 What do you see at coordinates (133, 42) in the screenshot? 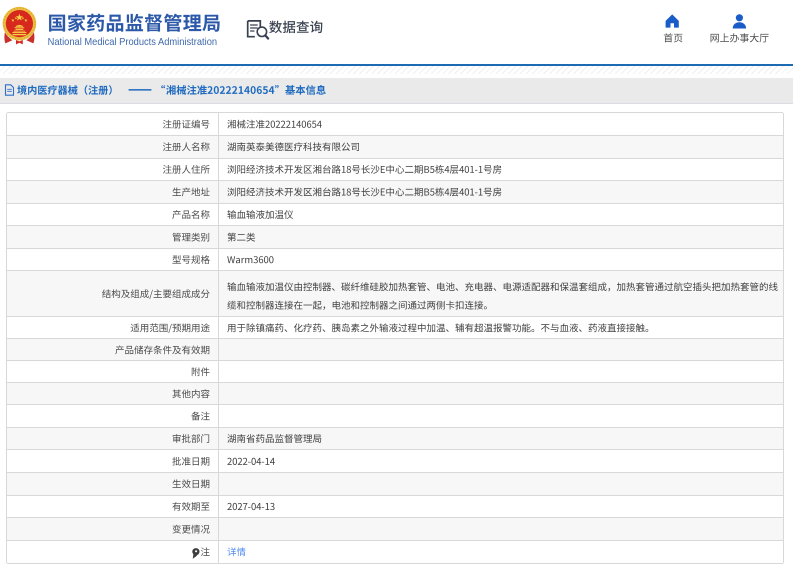
I see `svg-text:National Medical Products Admi: National Medical Products Administration` at bounding box center [133, 42].